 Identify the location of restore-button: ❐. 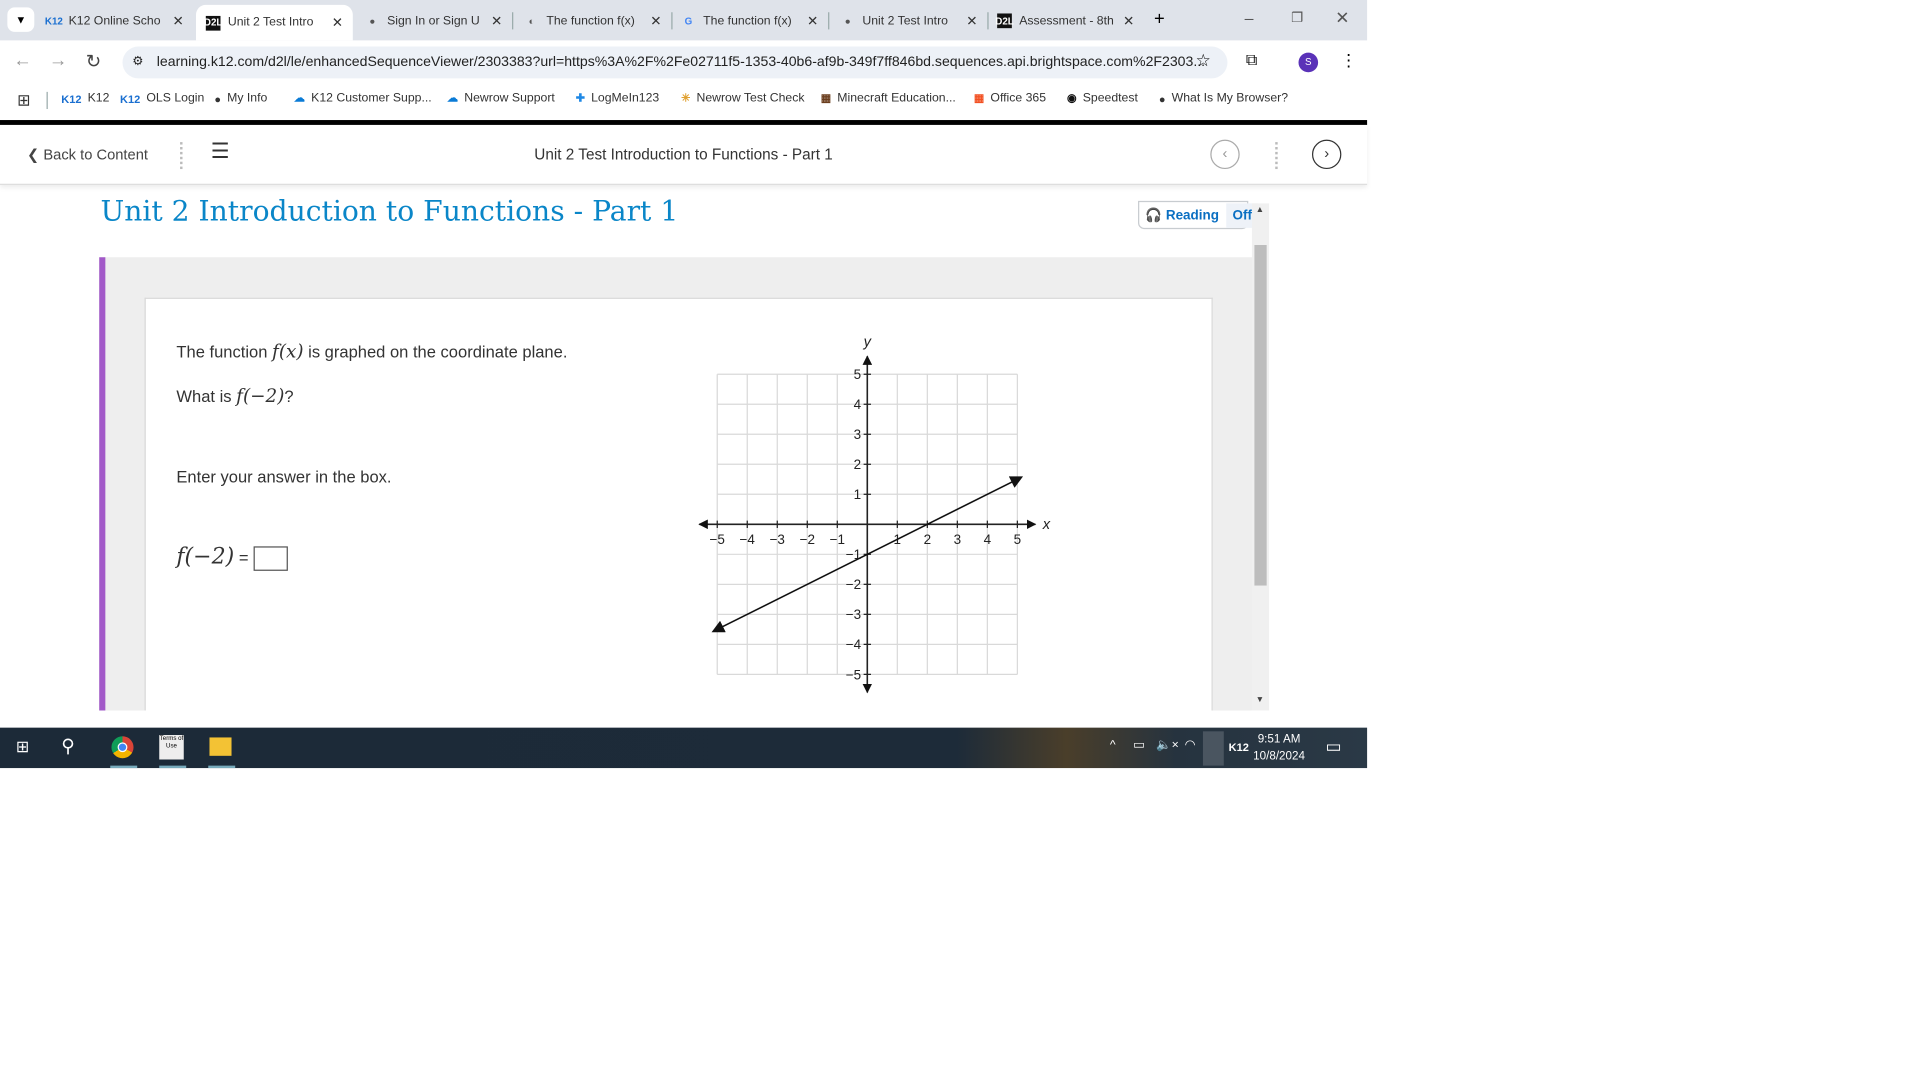
(1297, 18).